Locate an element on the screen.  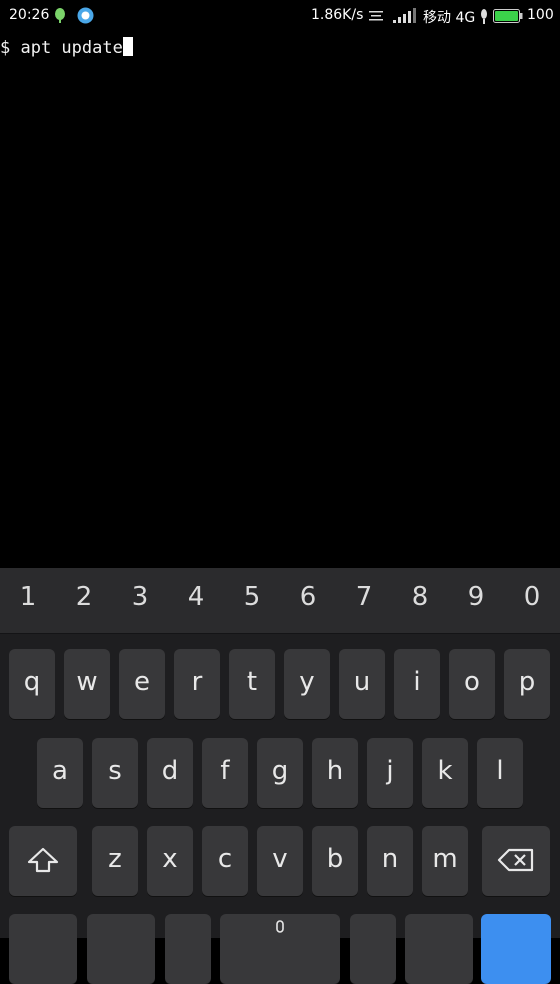
browser-notification-icon is located at coordinates (85, 15).